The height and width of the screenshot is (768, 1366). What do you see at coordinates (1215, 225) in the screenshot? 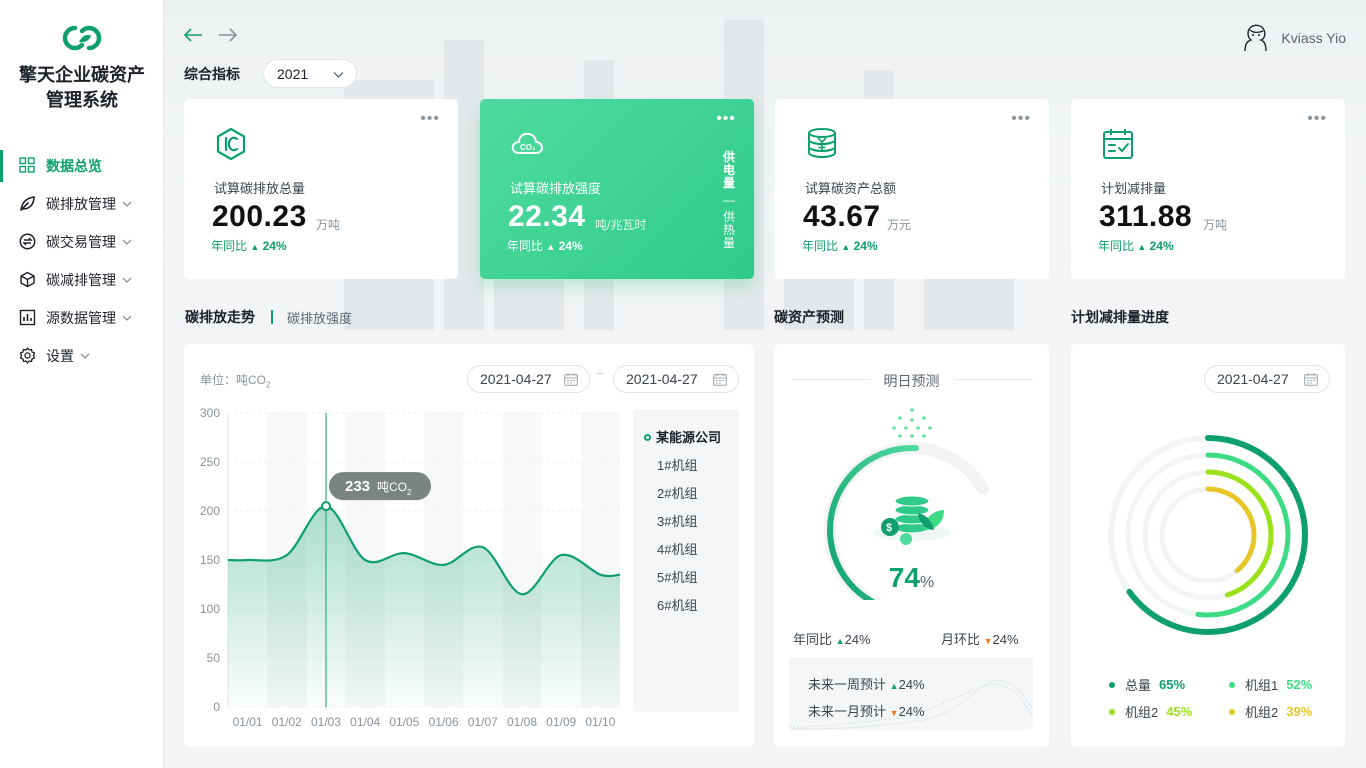
I see `kpi-unit: 万吨` at bounding box center [1215, 225].